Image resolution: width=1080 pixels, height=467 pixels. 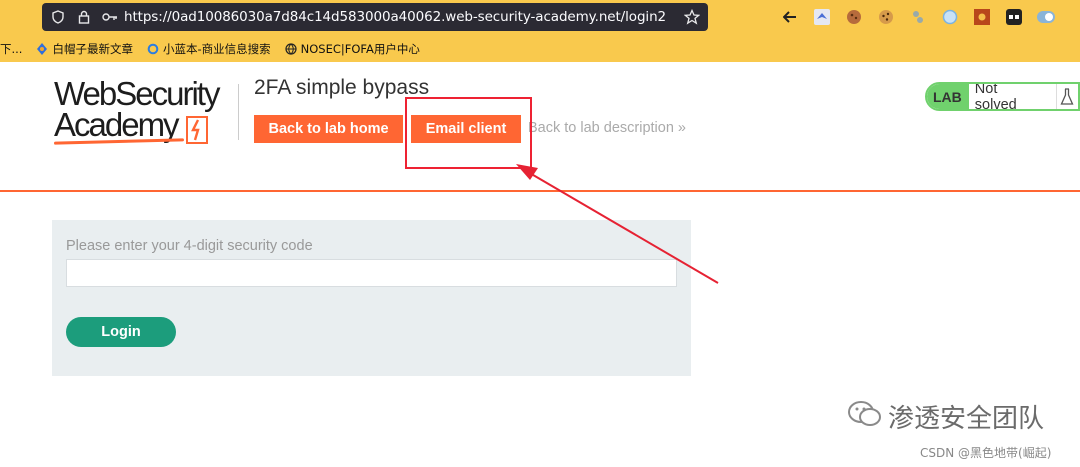 What do you see at coordinates (966, 419) in the screenshot?
I see `watermark-text: 渗透安全团队` at bounding box center [966, 419].